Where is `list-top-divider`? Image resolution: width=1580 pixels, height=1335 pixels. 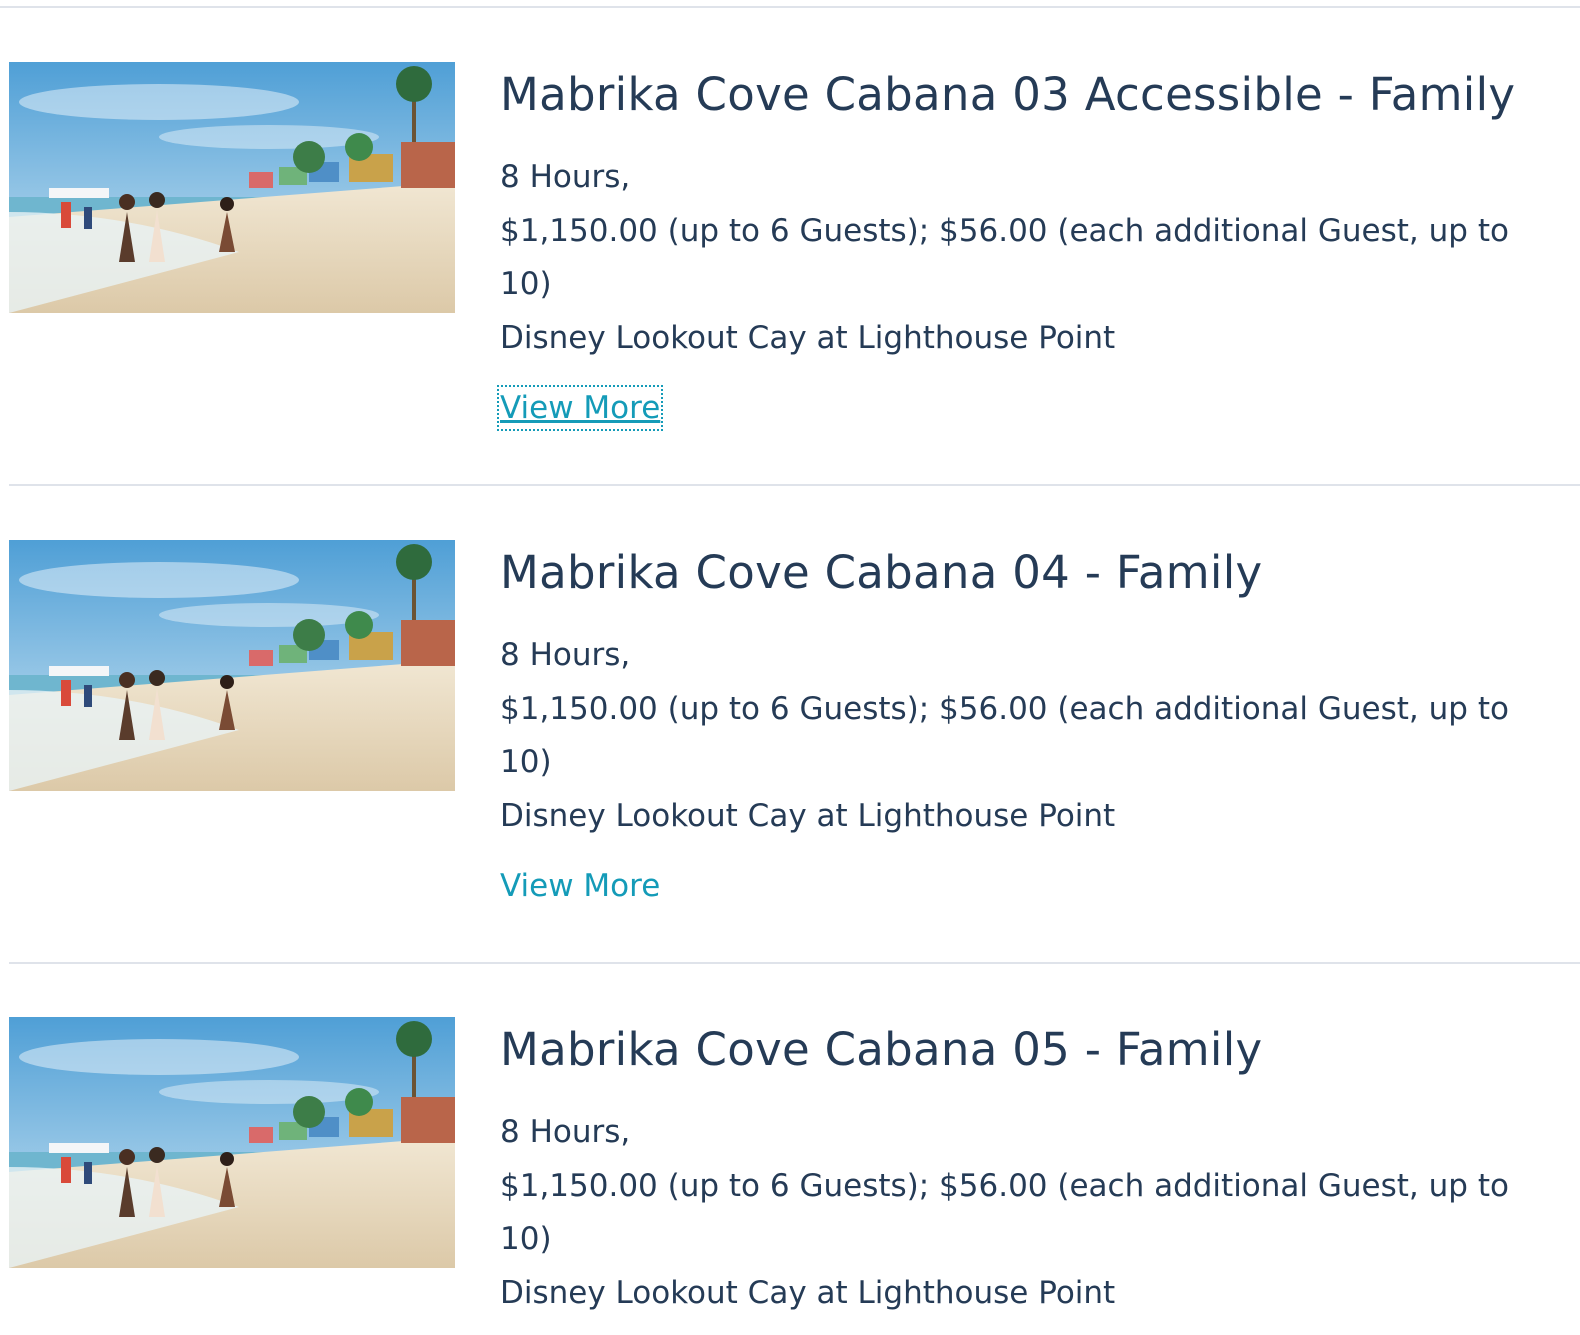
list-top-divider is located at coordinates (790, 7).